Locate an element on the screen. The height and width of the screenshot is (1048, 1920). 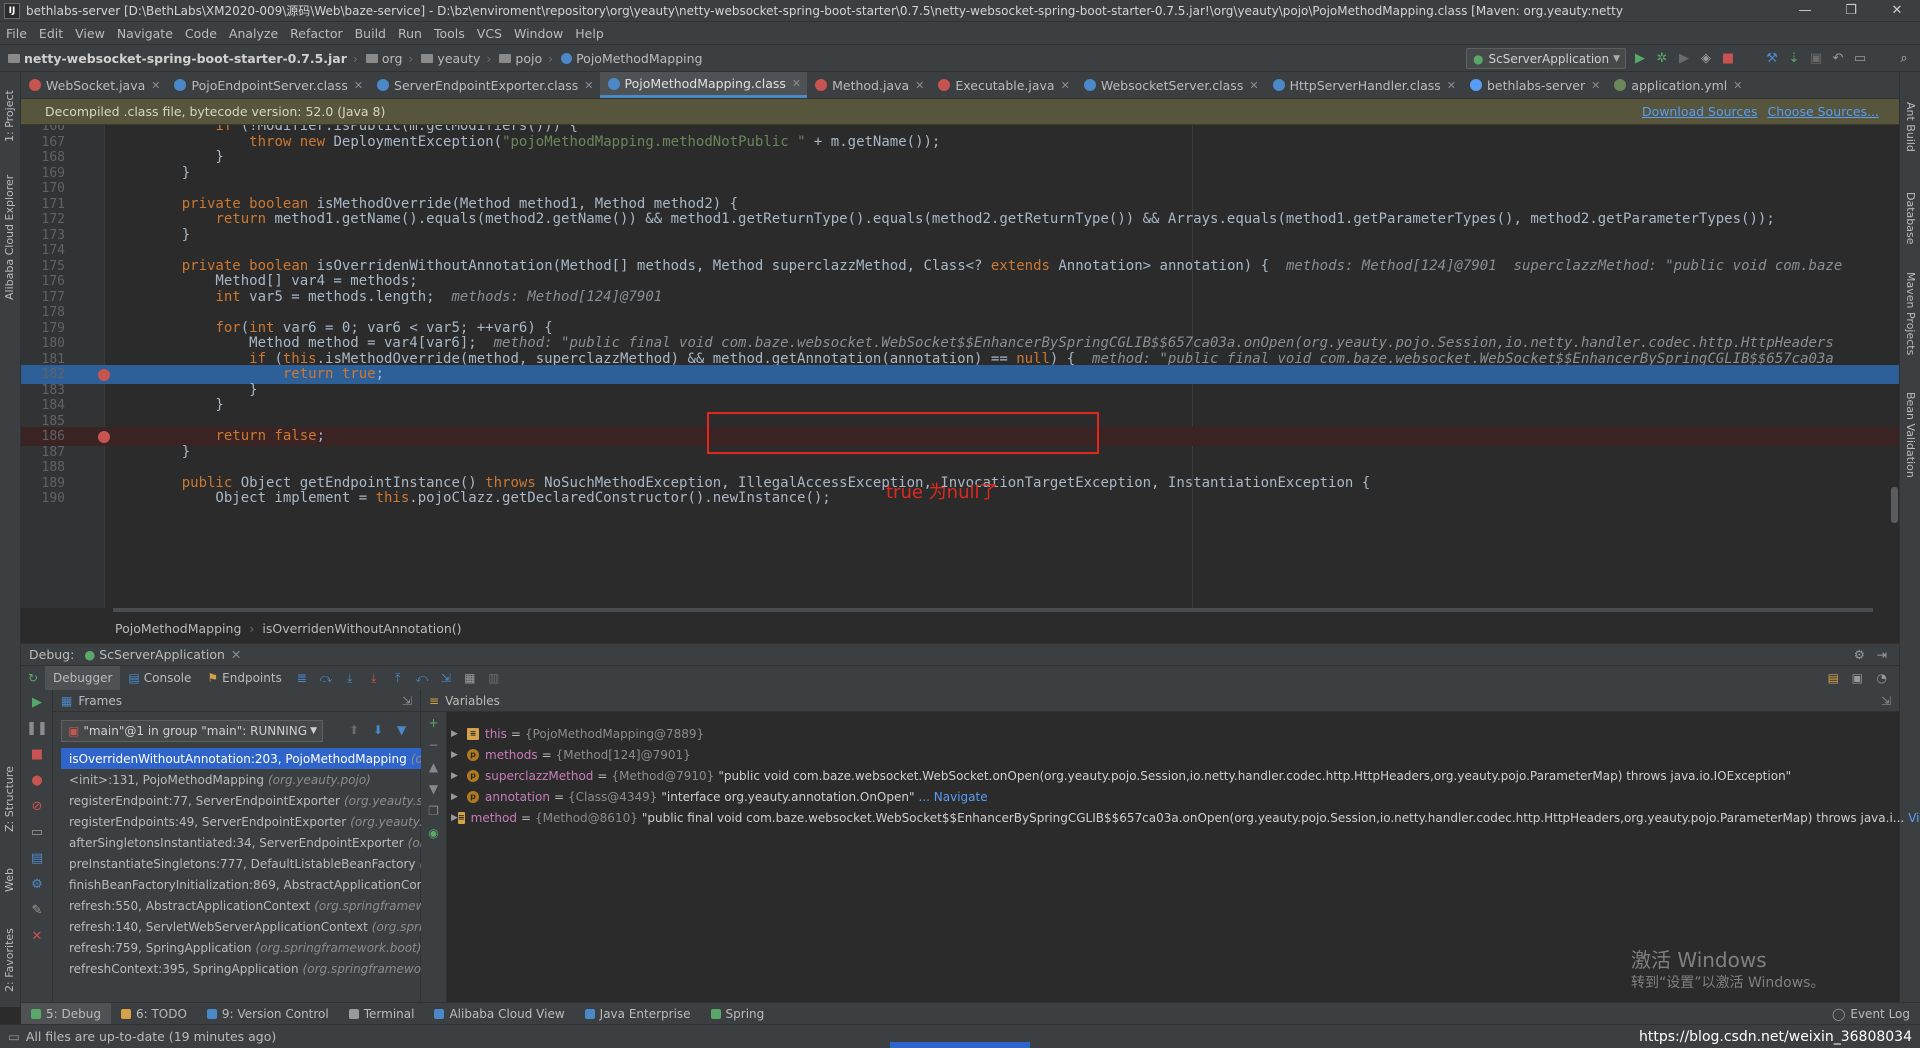
bottom-tab-5-debug: 5: Debug is located at coordinates (66, 1013).